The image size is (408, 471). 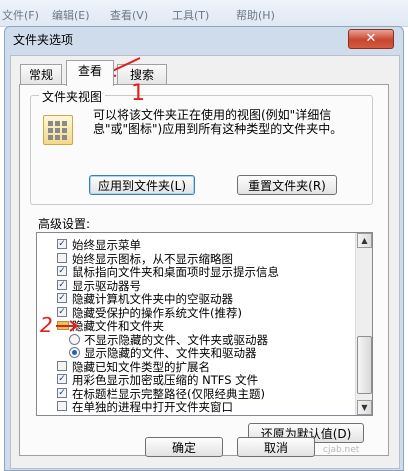 I want to click on settings-row-label: 不显示隐藏的文件、文件夹或驱动器, so click(x=176, y=339).